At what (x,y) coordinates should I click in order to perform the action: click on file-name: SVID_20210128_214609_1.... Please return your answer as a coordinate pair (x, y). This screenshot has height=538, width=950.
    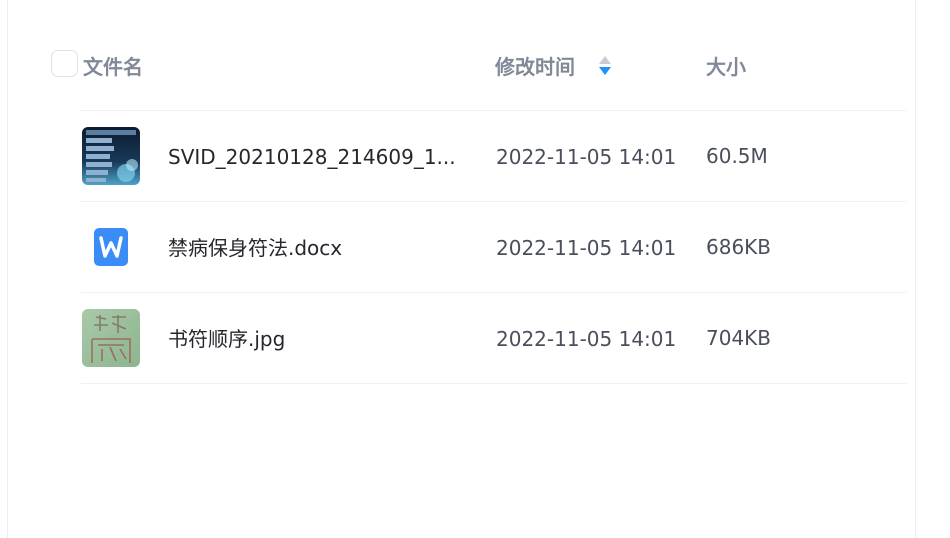
    Looking at the image, I should click on (312, 157).